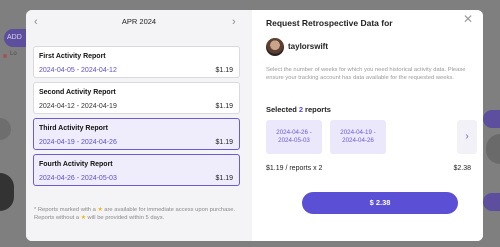 The width and height of the screenshot is (500, 247). Describe the element at coordinates (462, 168) in the screenshot. I see `price-total: $2.38` at that location.